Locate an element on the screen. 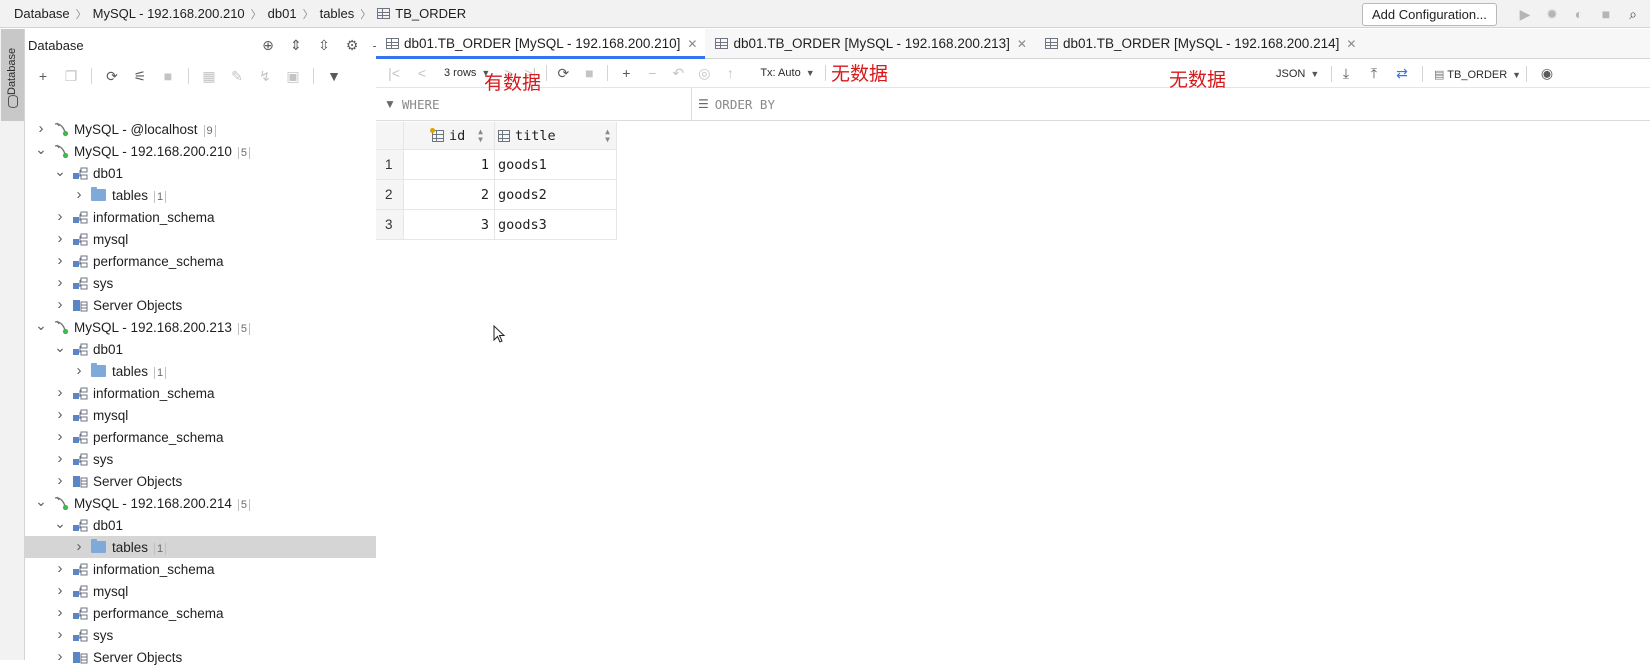 The height and width of the screenshot is (668, 1650). query-console-icon: ▣ is located at coordinates (293, 76).